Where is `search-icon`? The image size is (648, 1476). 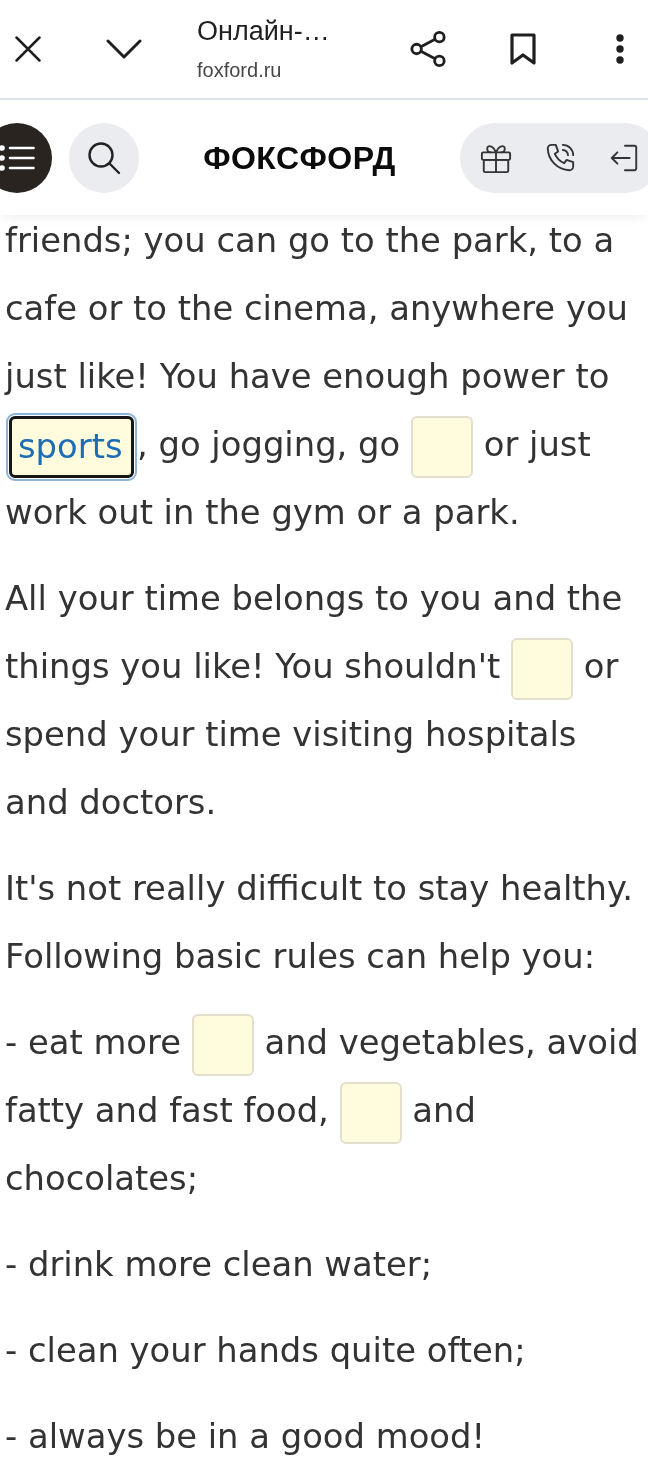 search-icon is located at coordinates (104, 157).